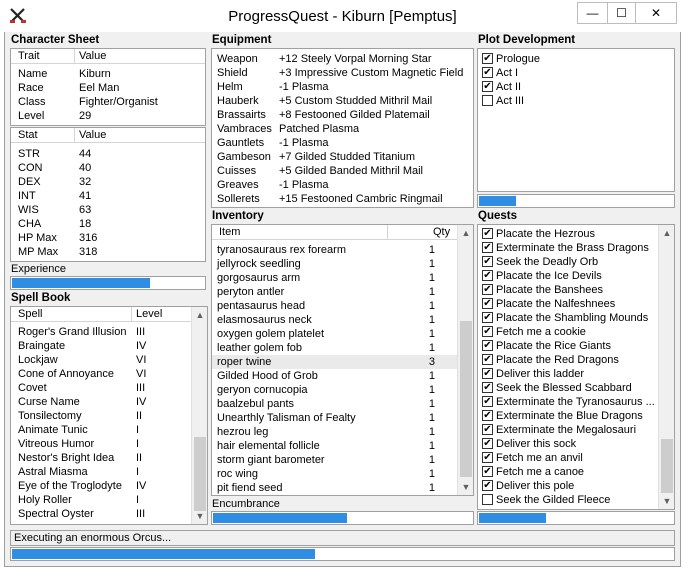  Describe the element at coordinates (108, 154) in the screenshot. I see `stat-row: STR 44` at that location.